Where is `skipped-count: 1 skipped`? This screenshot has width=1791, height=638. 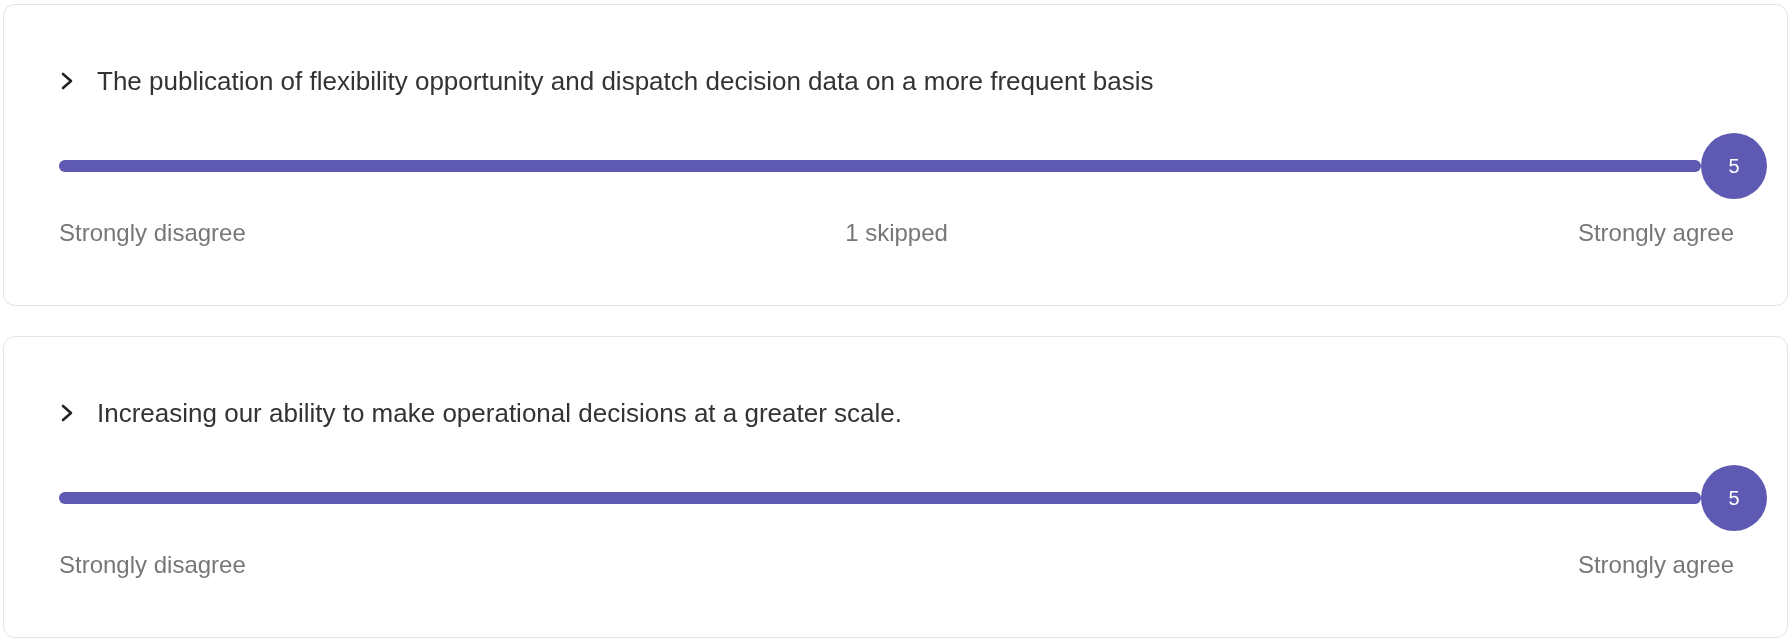
skipped-count: 1 skipped is located at coordinates (896, 233).